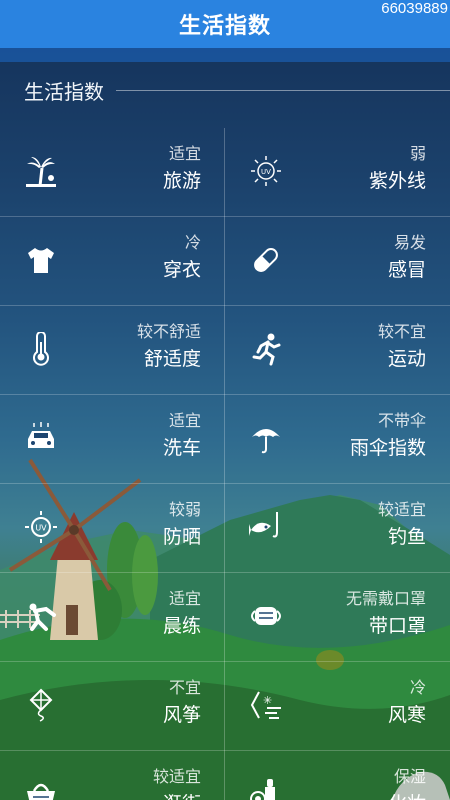 The width and height of the screenshot is (450, 800). I want to click on index-level: 无需戴口罩, so click(385, 598).